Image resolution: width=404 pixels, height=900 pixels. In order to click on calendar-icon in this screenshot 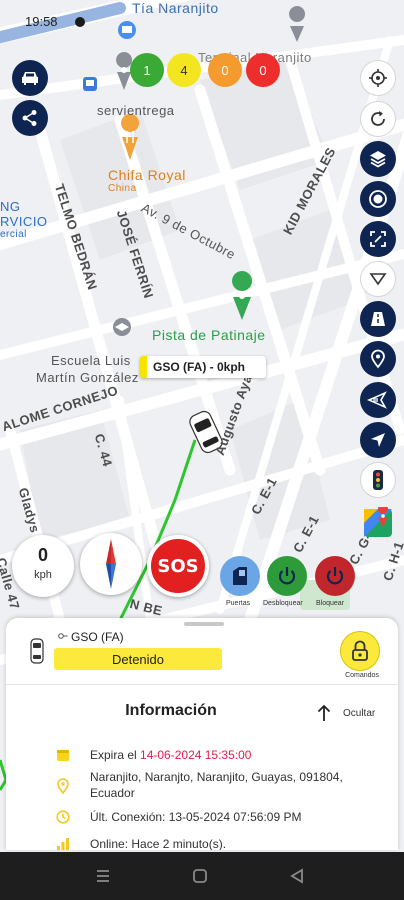, I will do `click(63, 755)`.